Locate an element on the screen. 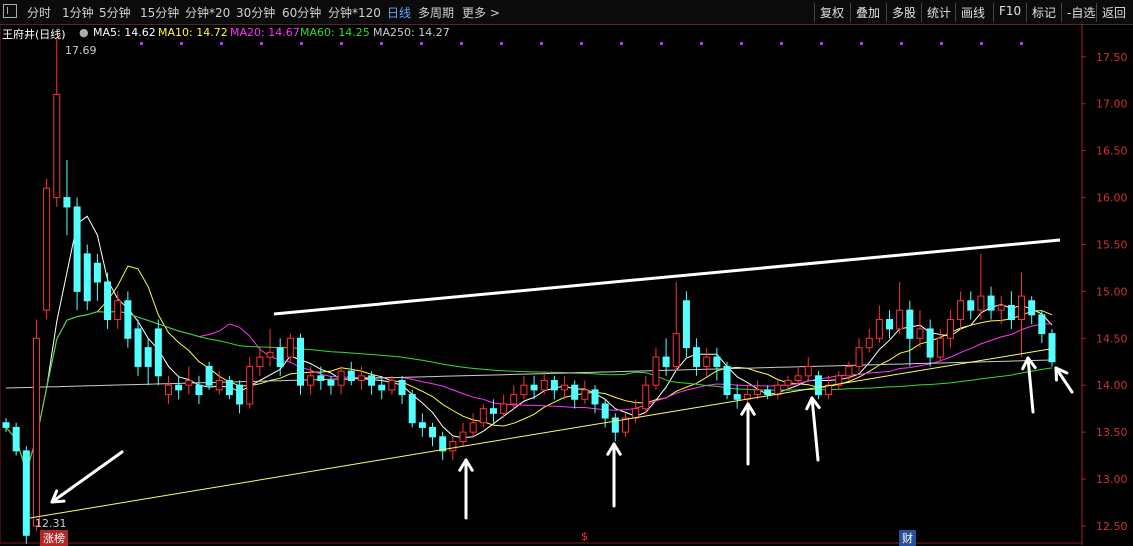 The image size is (1133, 546). period-tab-1: 1分钟 is located at coordinates (78, 12).